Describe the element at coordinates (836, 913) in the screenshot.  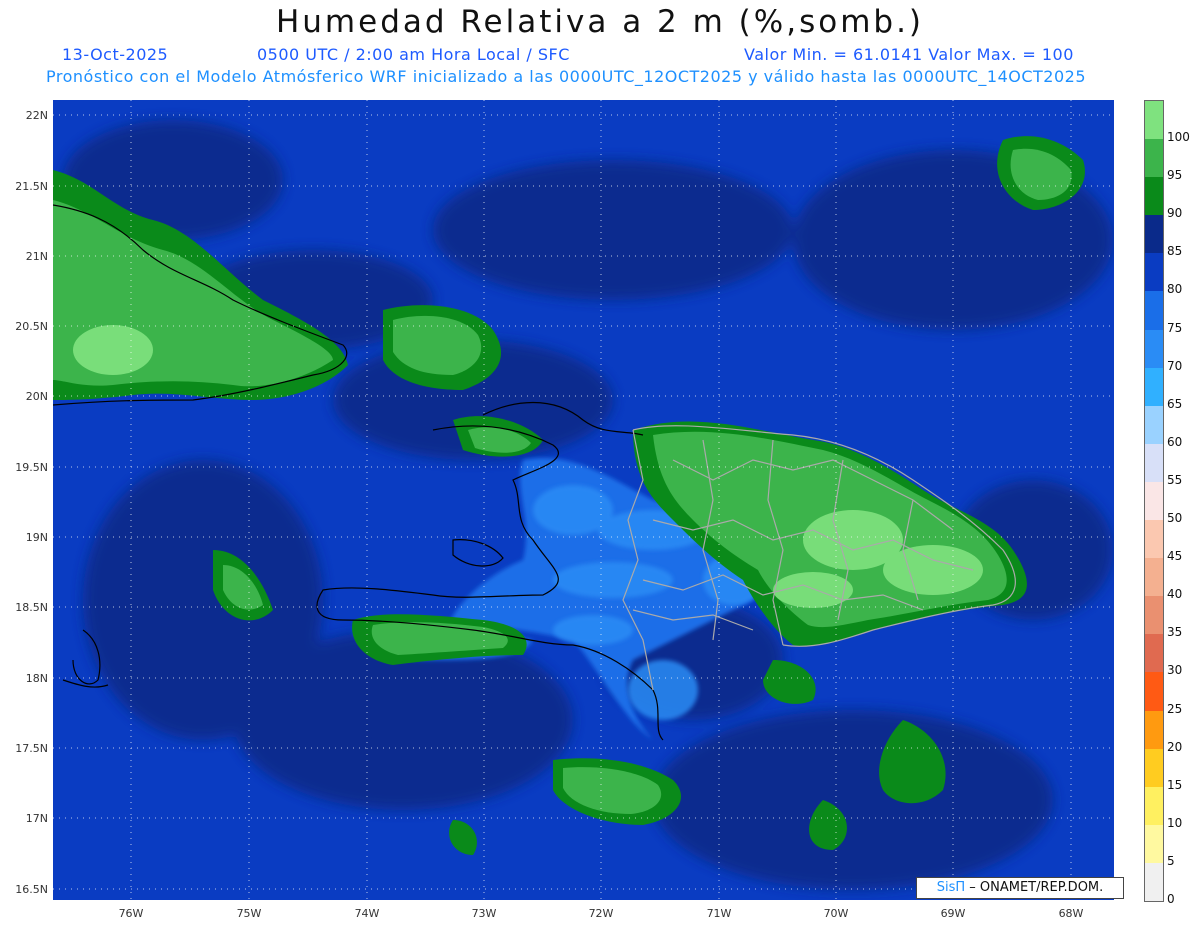
I see `lon-label: 70W` at that location.